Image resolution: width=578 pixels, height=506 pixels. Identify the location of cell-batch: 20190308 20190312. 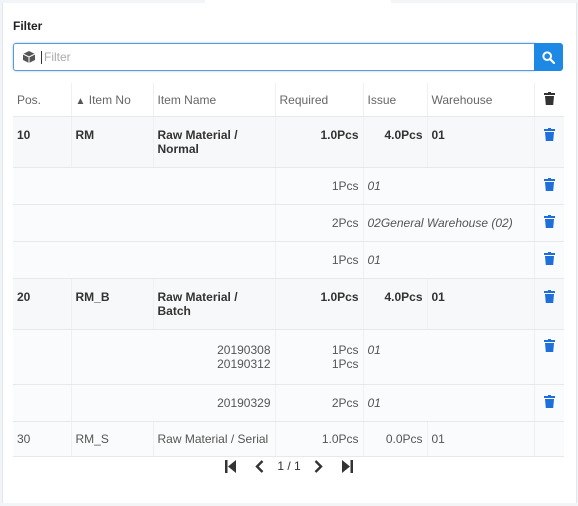
(173, 357).